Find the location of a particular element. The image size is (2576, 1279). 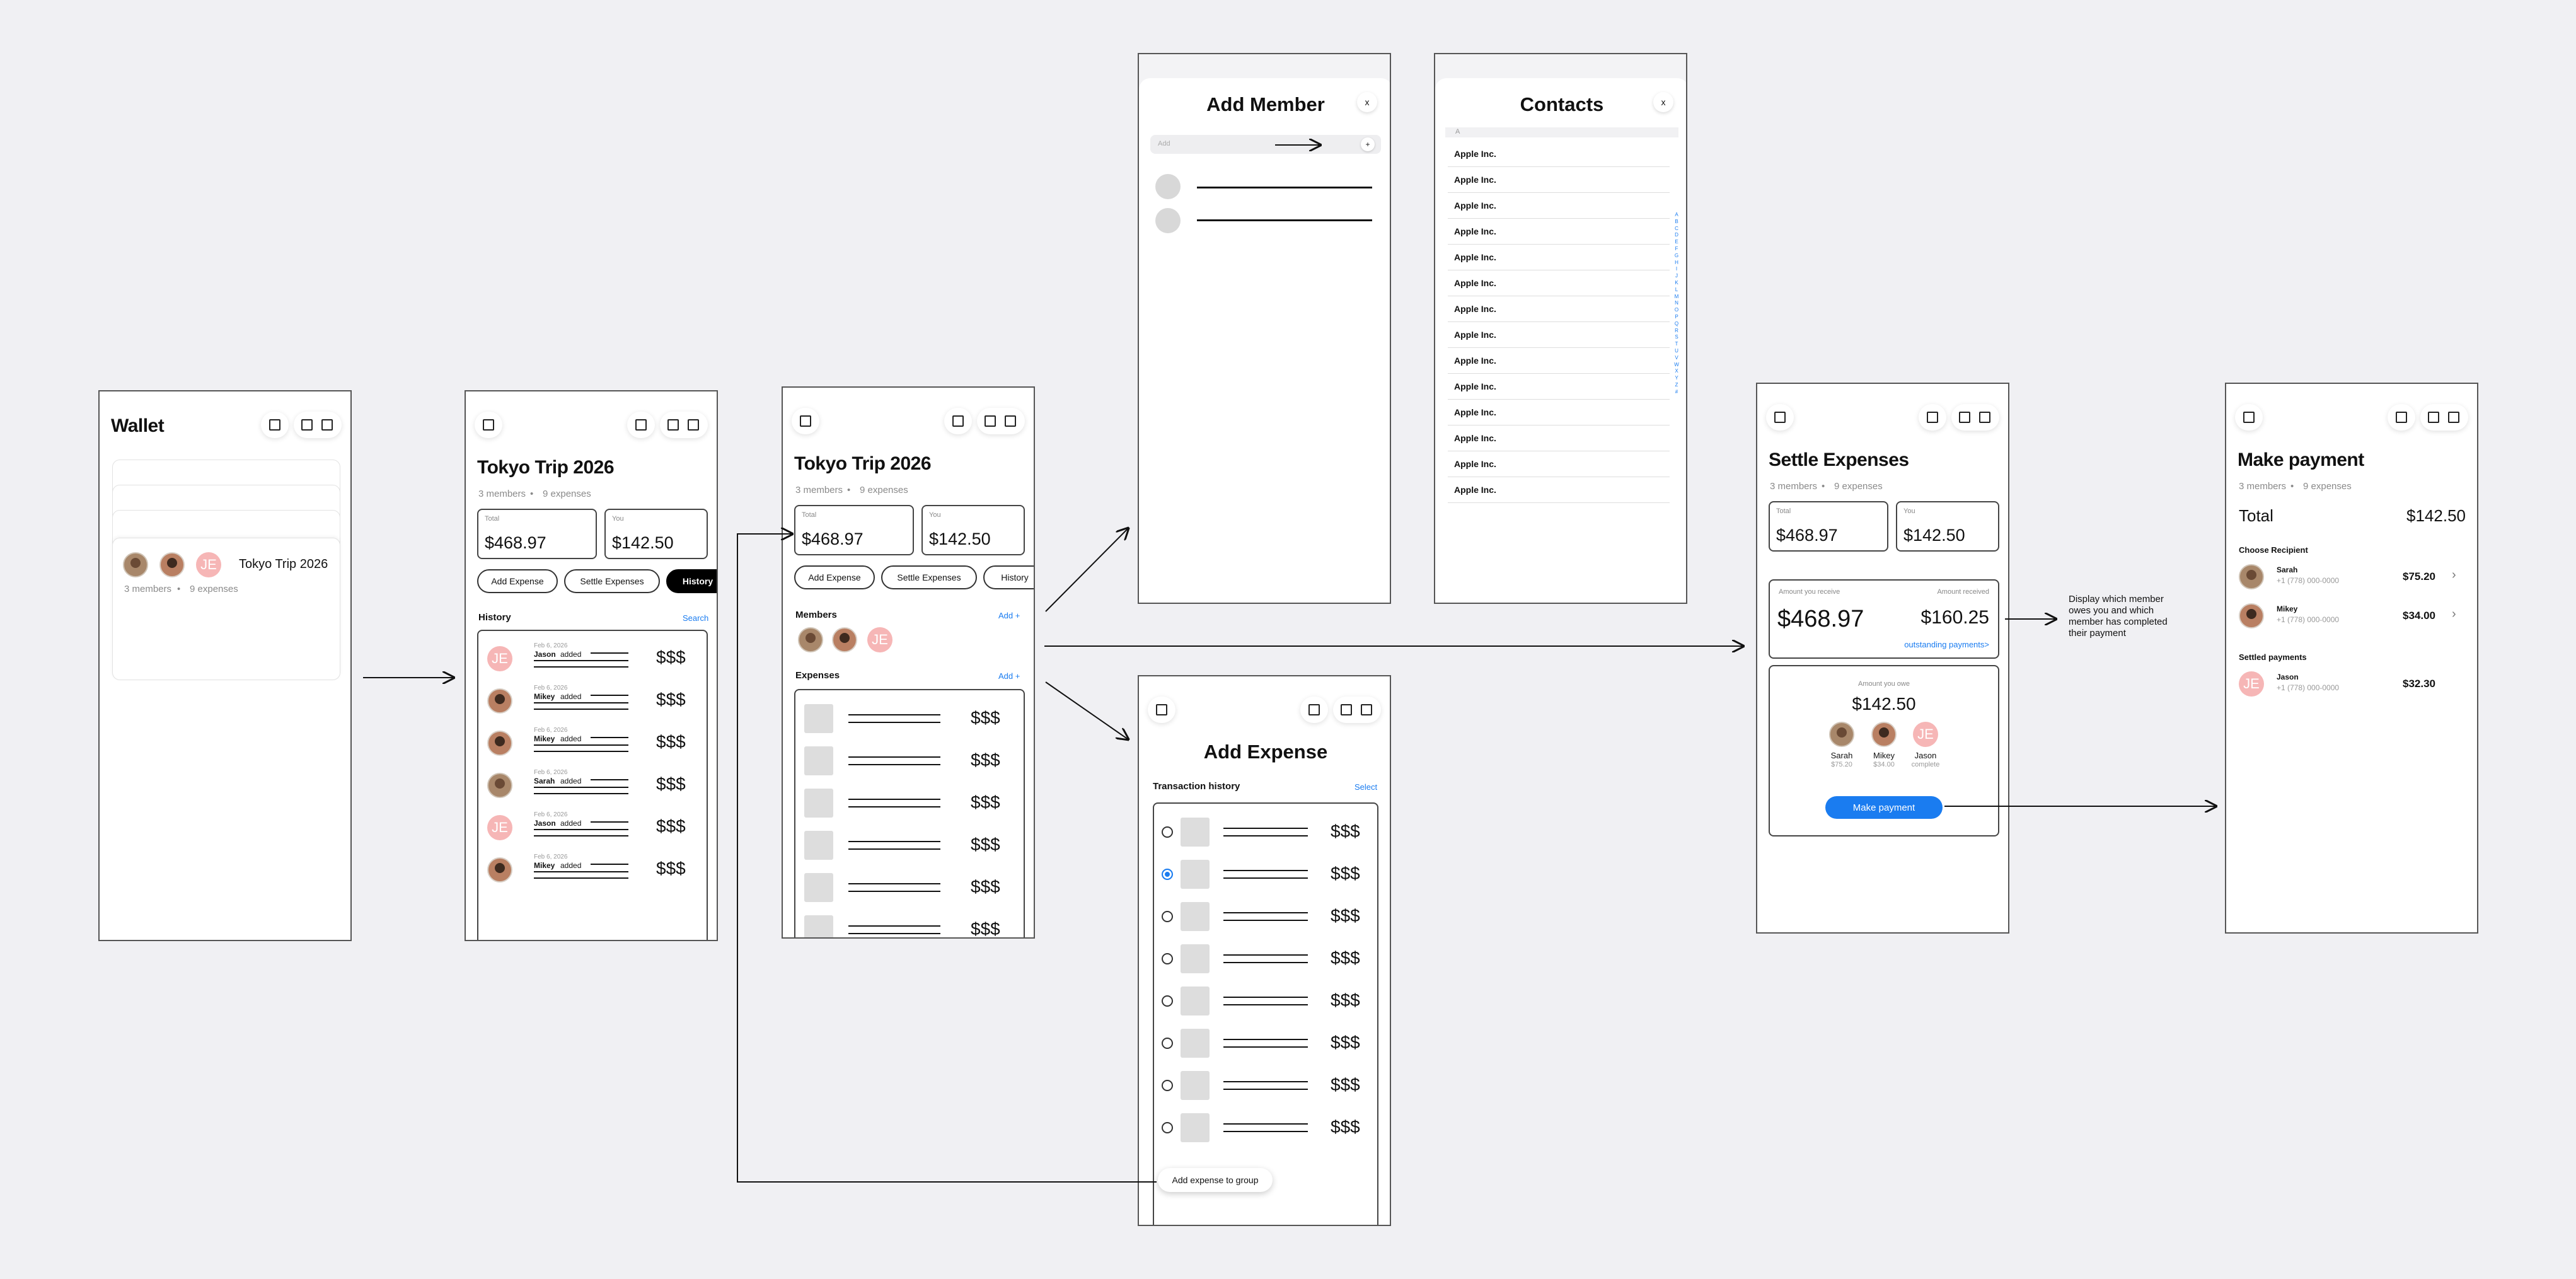

arrow-group-to-add-member is located at coordinates (1086, 570).